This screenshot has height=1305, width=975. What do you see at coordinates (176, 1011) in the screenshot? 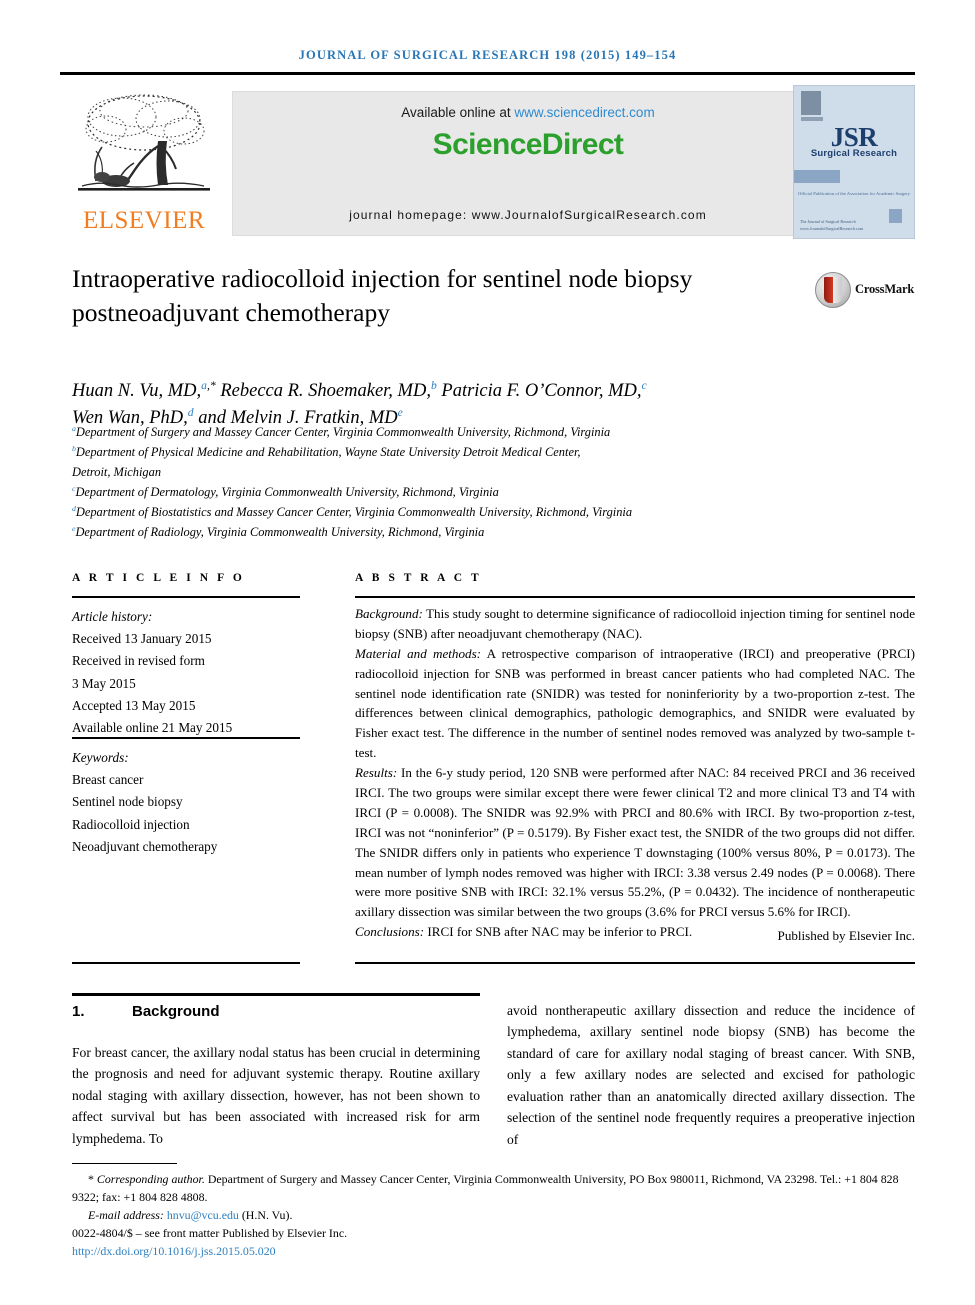
I see `section-title: Background` at bounding box center [176, 1011].